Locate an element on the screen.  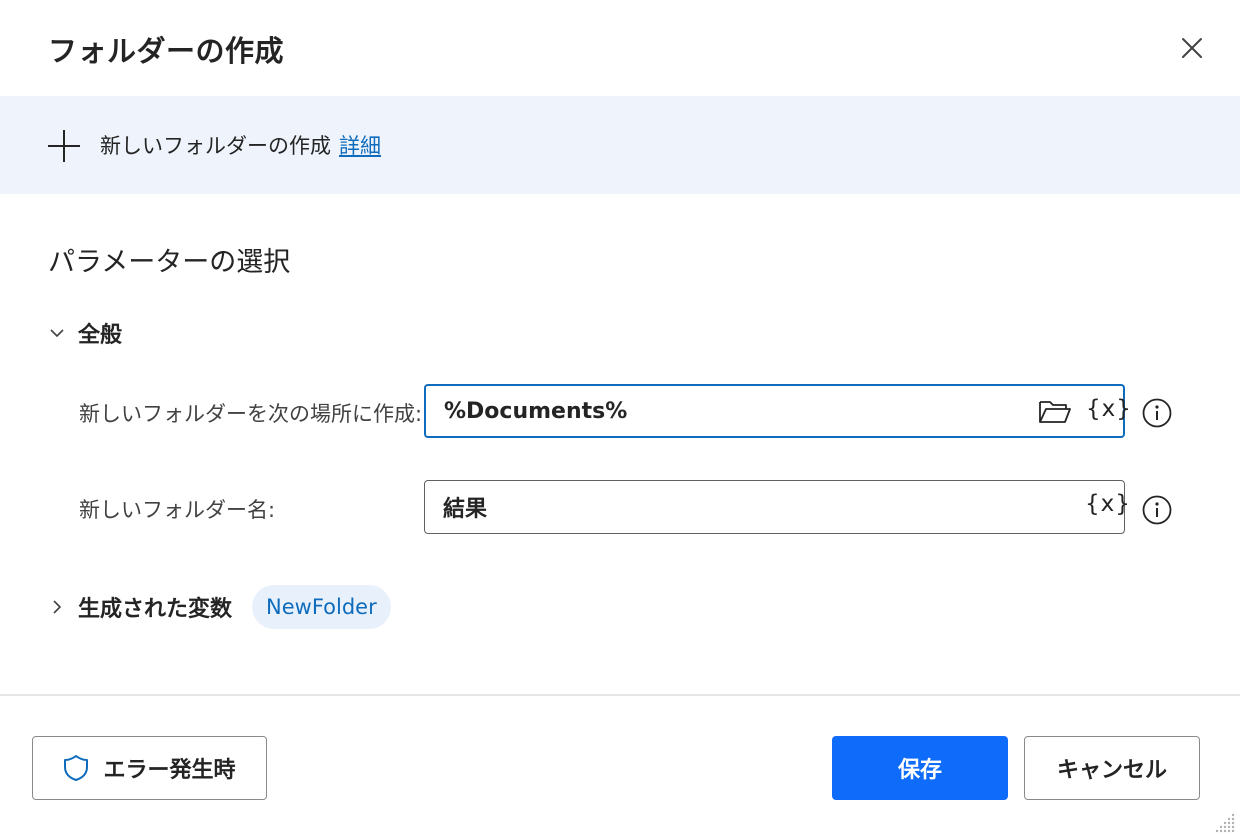
banner-description: 新しいフォルダーの作成 is located at coordinates (215, 146).